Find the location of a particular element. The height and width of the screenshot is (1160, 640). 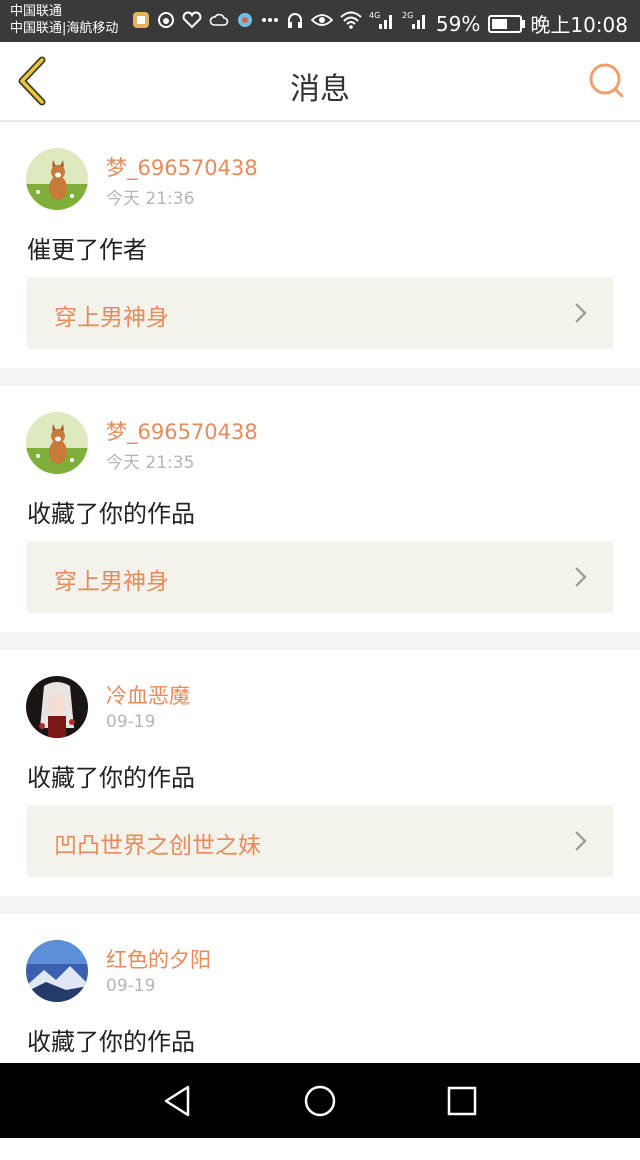

nav-recents-button is located at coordinates (462, 1101).